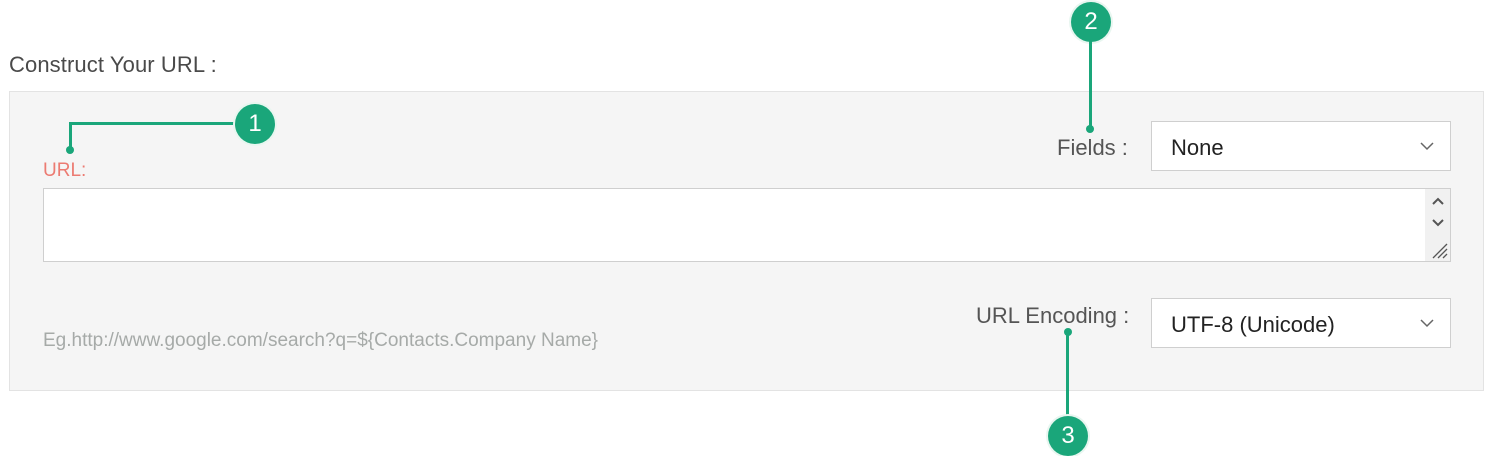  Describe the element at coordinates (65, 170) in the screenshot. I see `url-label: URL:` at that location.